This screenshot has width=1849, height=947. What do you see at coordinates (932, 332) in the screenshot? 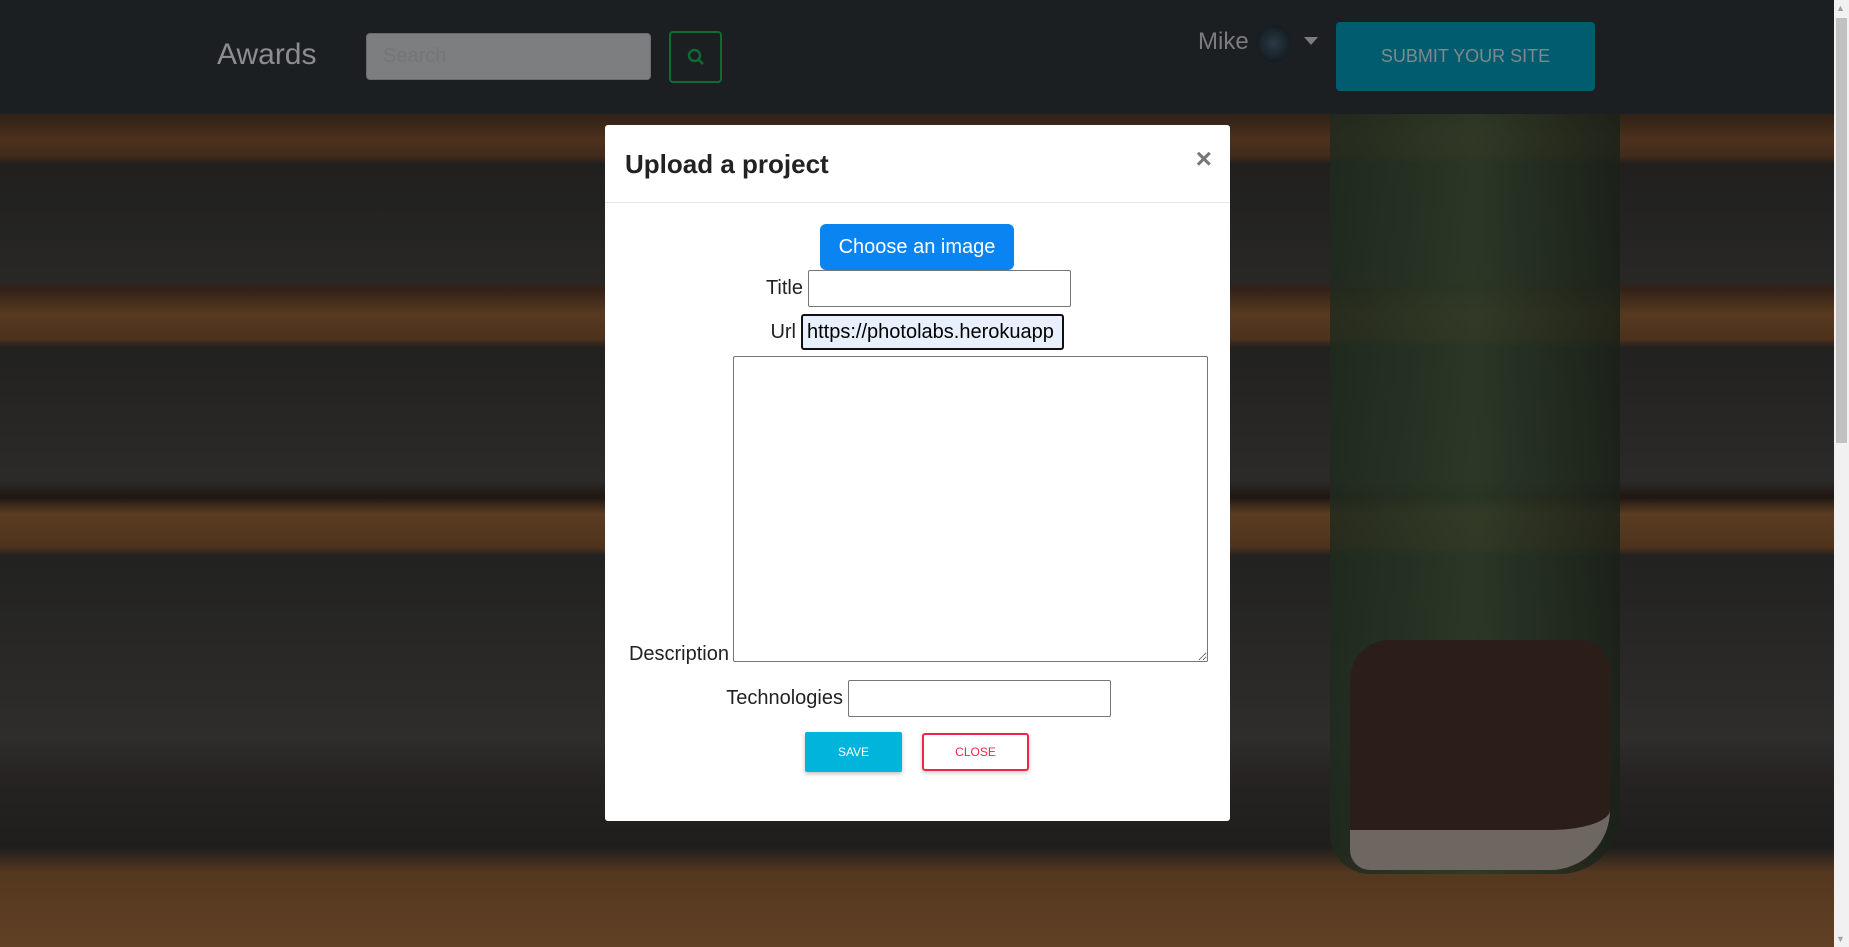
I see `url-input` at bounding box center [932, 332].